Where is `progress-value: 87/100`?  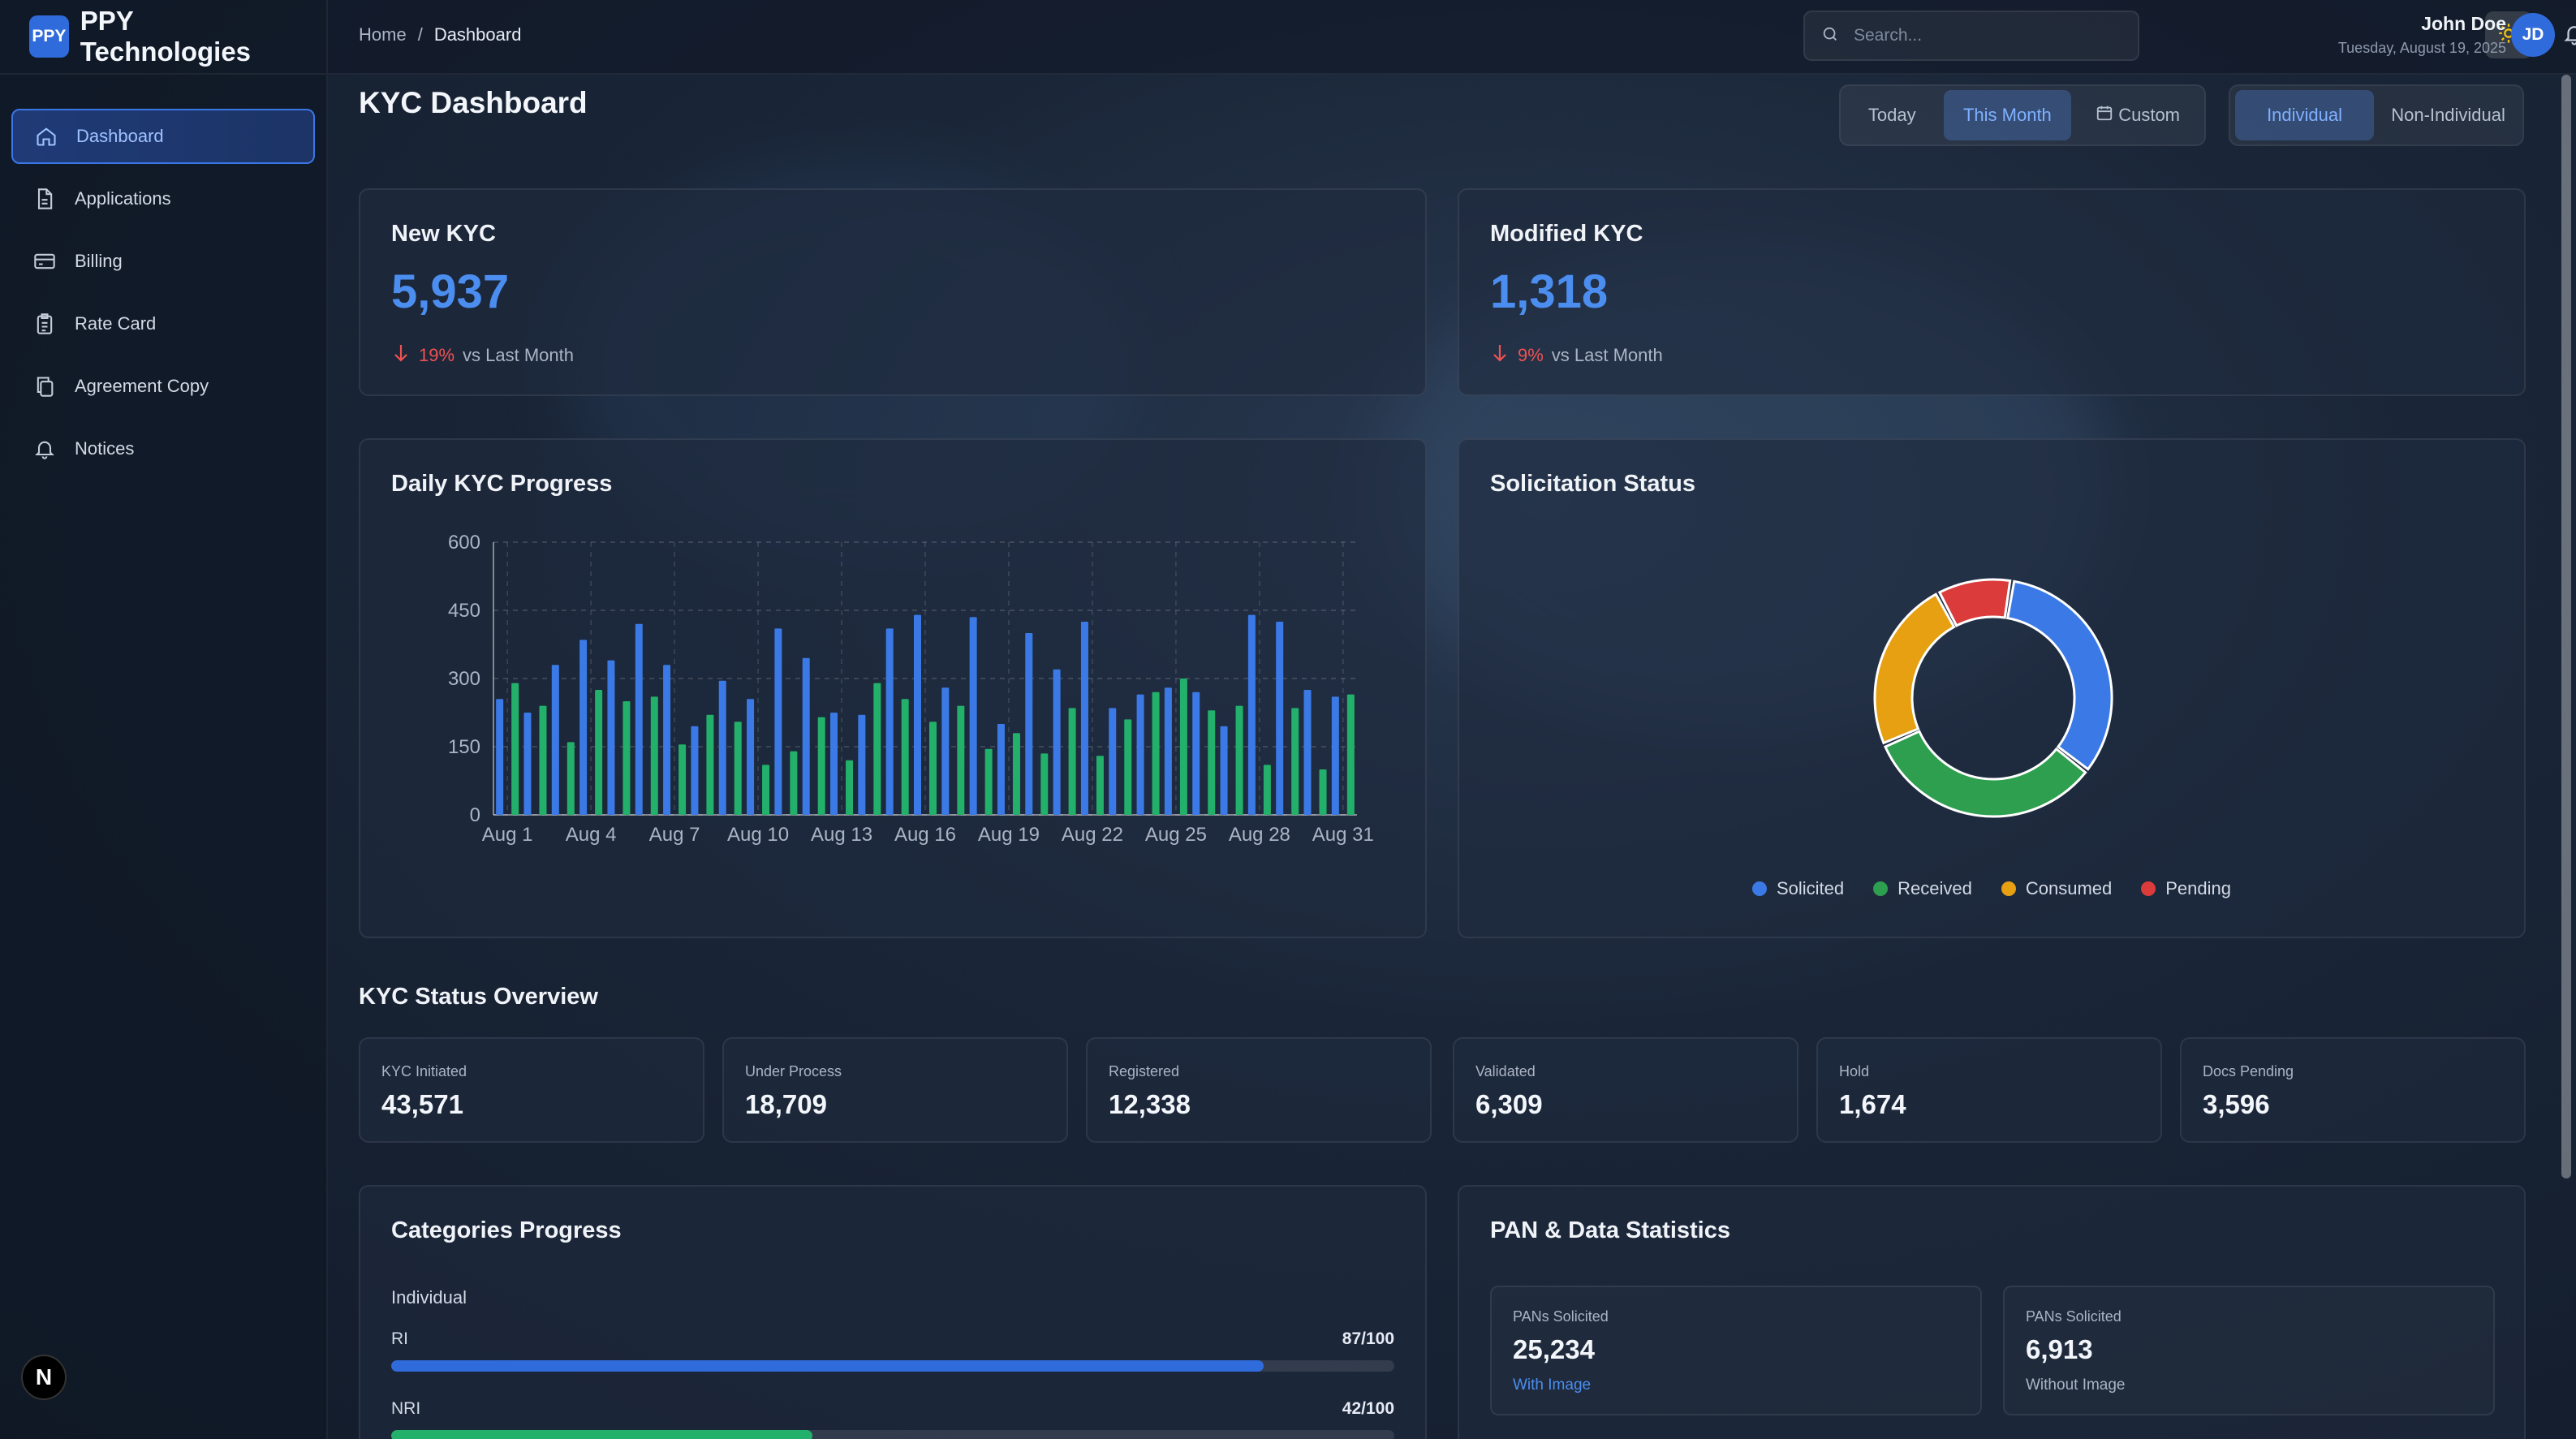 progress-value: 87/100 is located at coordinates (1368, 1338).